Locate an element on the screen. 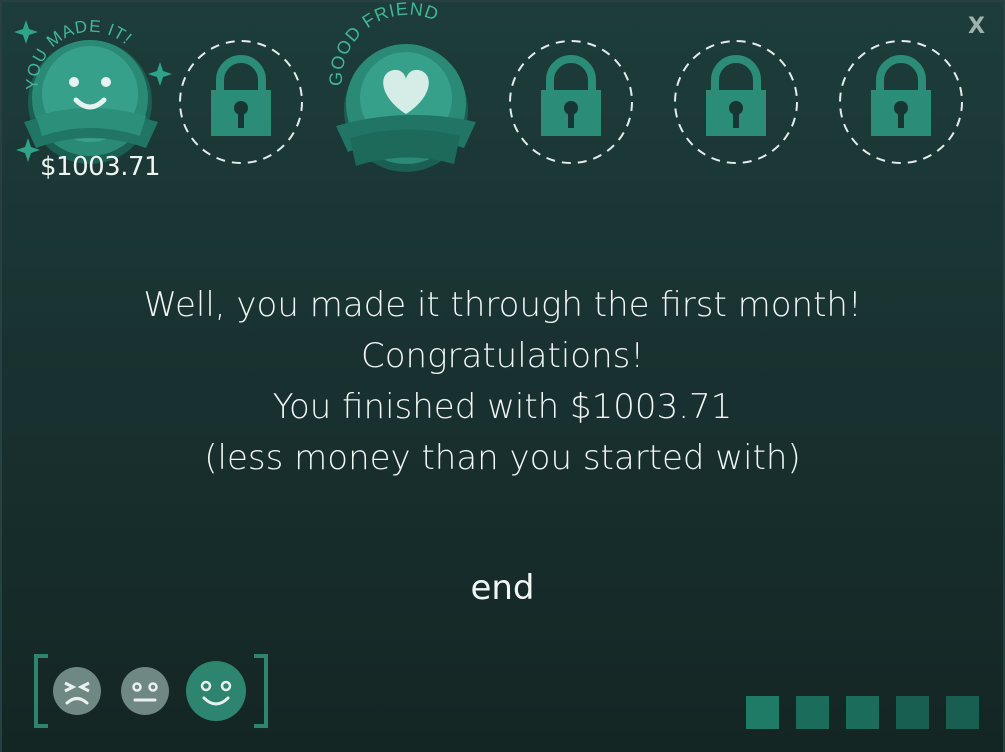 The image size is (1005, 752). heart-icon: GOOD FRIEND is located at coordinates (401, 87).